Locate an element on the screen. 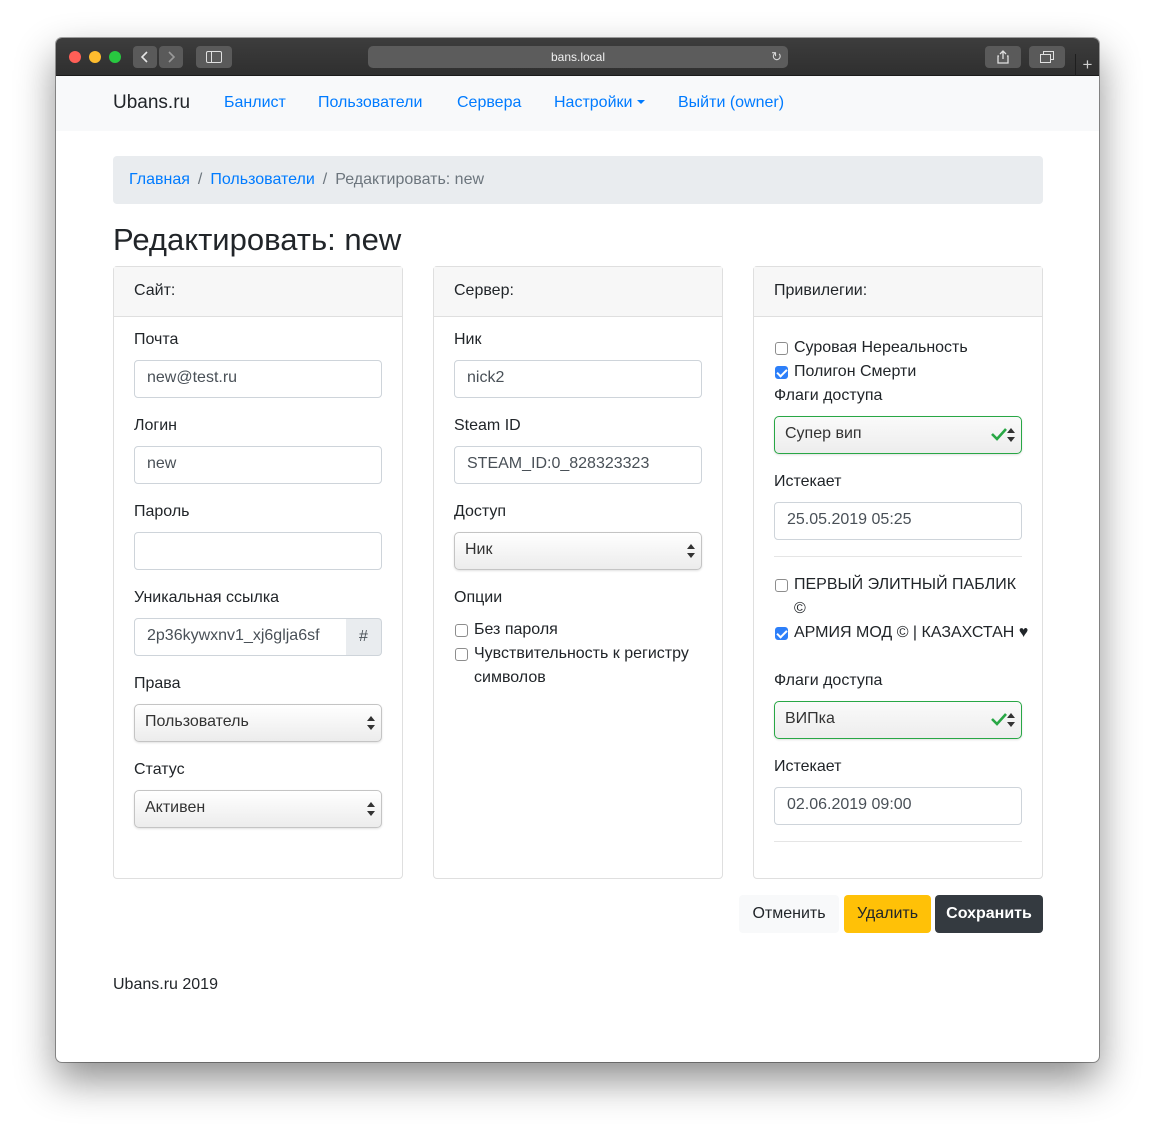 The height and width of the screenshot is (1137, 1155). login-field: new is located at coordinates (258, 465).